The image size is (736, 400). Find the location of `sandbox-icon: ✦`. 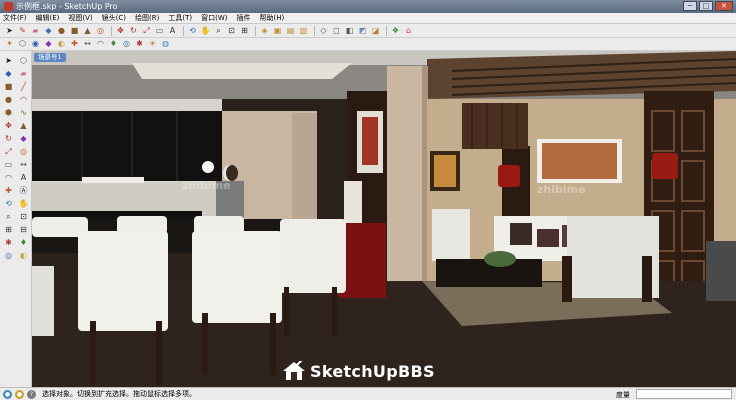

sandbox-icon: ✦ is located at coordinates (9, 44).